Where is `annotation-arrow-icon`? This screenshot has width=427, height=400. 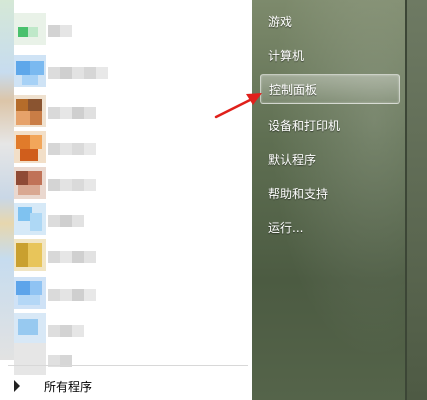 annotation-arrow-icon is located at coordinates (238, 106).